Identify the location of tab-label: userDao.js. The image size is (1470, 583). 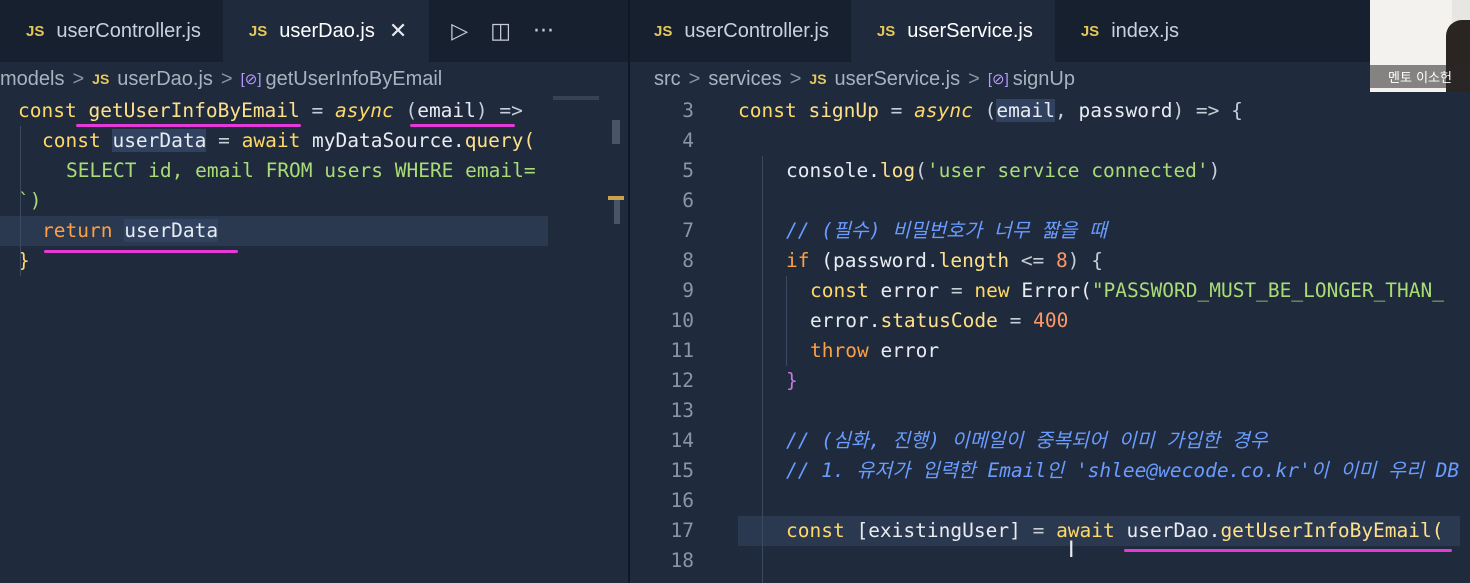
(327, 30).